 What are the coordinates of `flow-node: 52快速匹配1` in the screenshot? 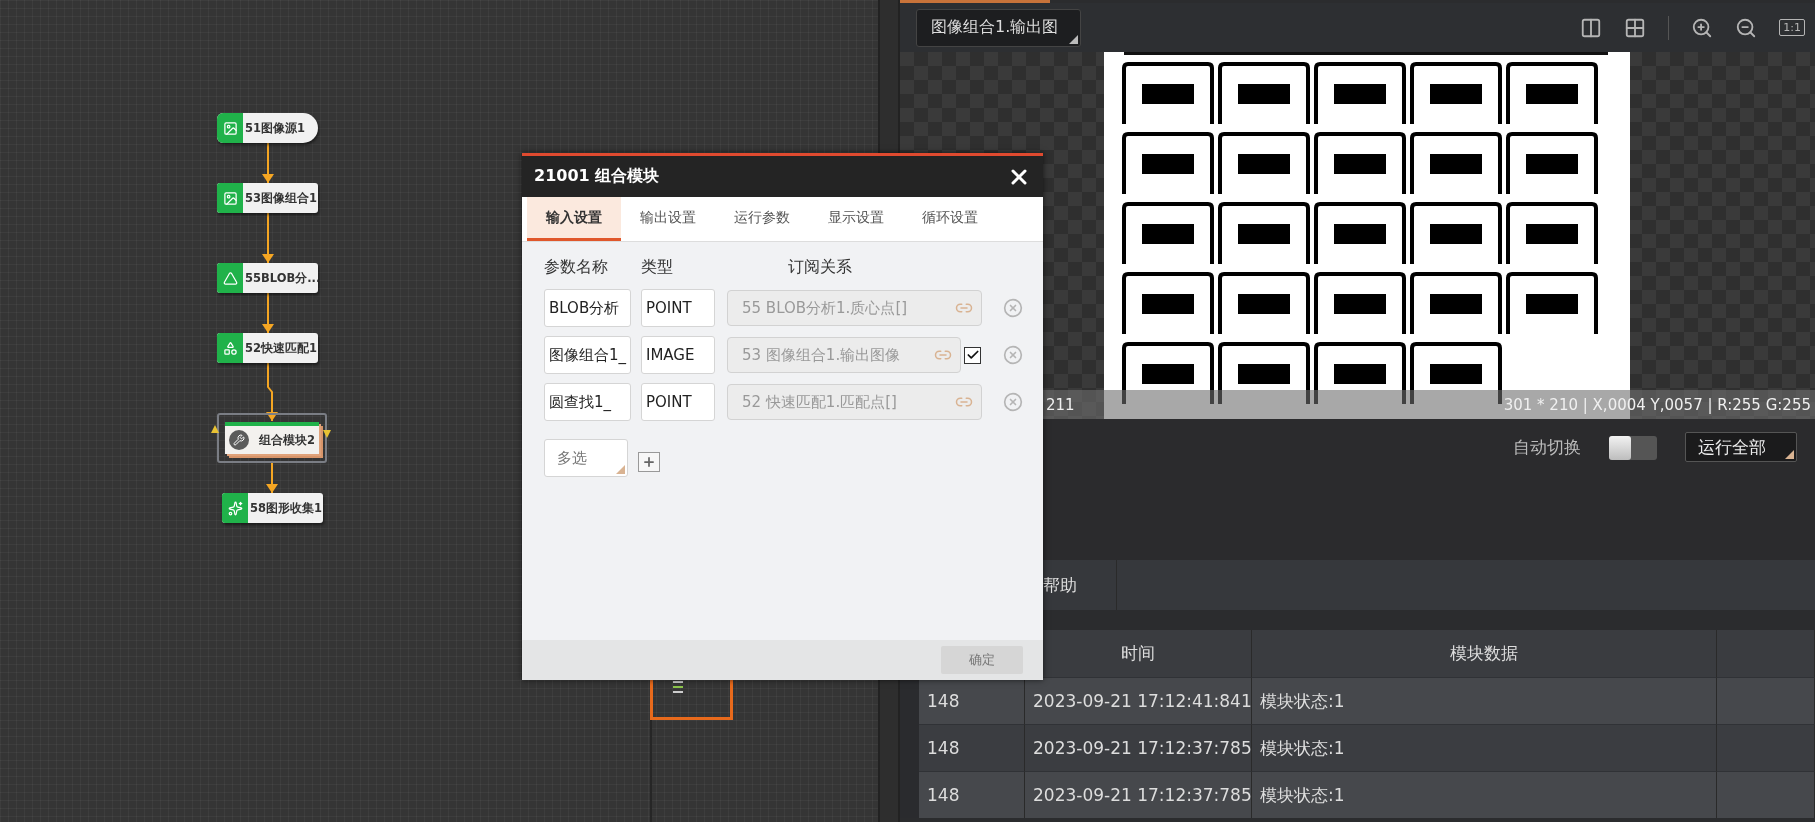 It's located at (267, 348).